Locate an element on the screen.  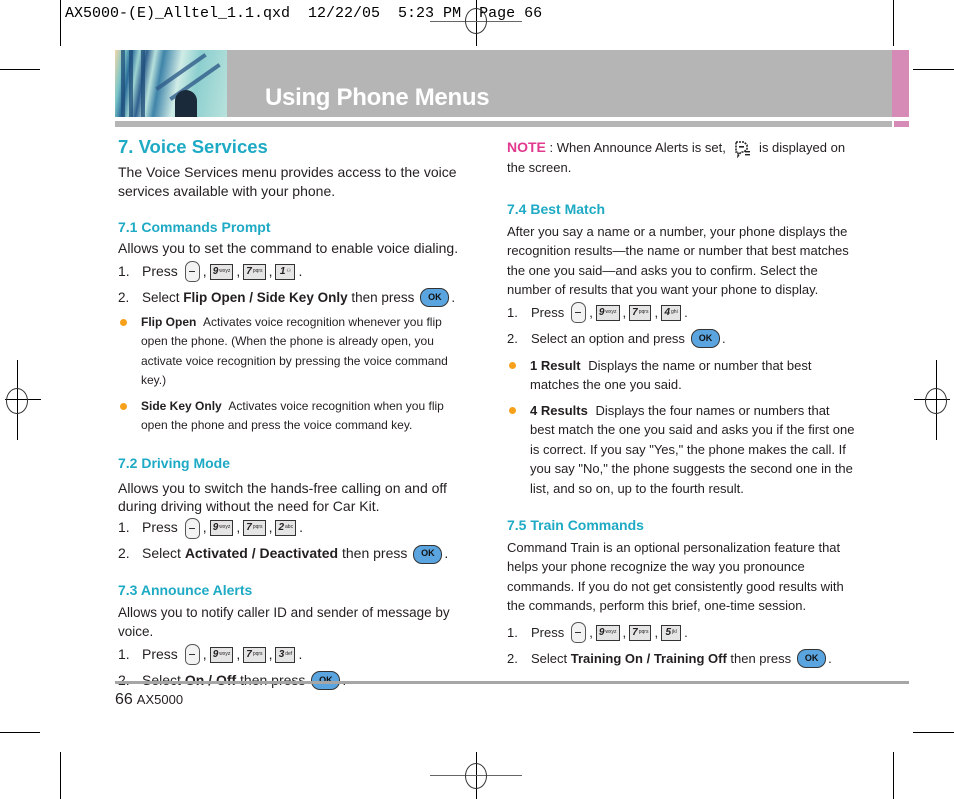
step-1: 1. Press , 9 wxyz, 7 pqrs, 1 ⚇. is located at coordinates (293, 272).